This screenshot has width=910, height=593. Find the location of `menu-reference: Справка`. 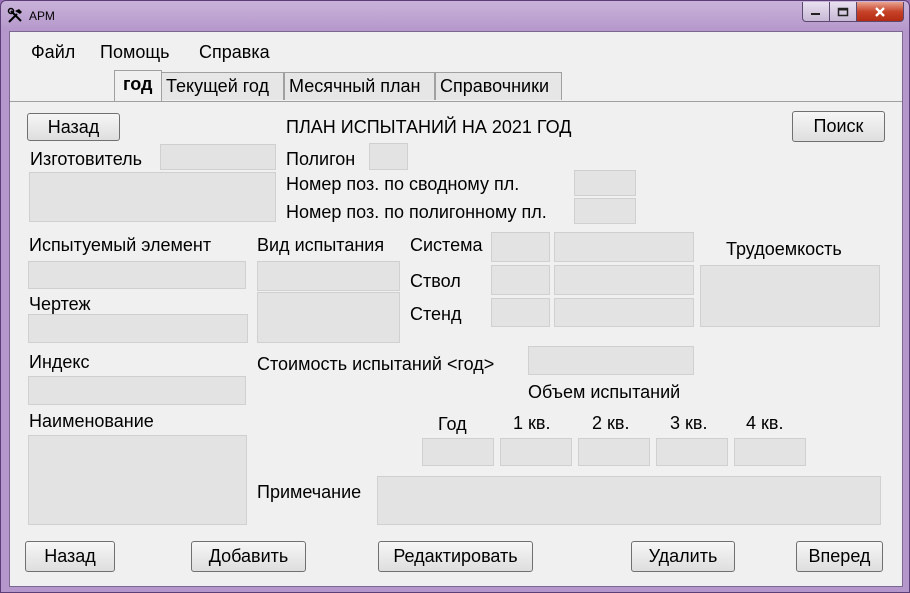

menu-reference: Справка is located at coordinates (234, 52).